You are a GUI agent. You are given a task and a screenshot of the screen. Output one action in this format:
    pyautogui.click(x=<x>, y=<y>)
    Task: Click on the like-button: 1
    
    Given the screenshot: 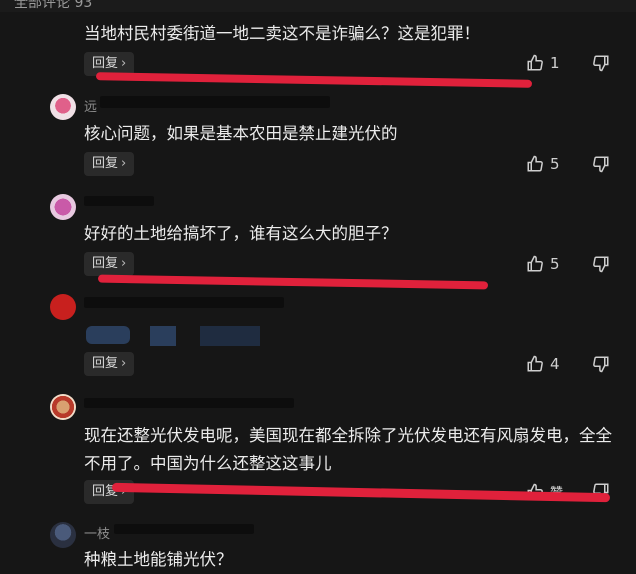 What is the action you would take?
    pyautogui.click(x=543, y=63)
    